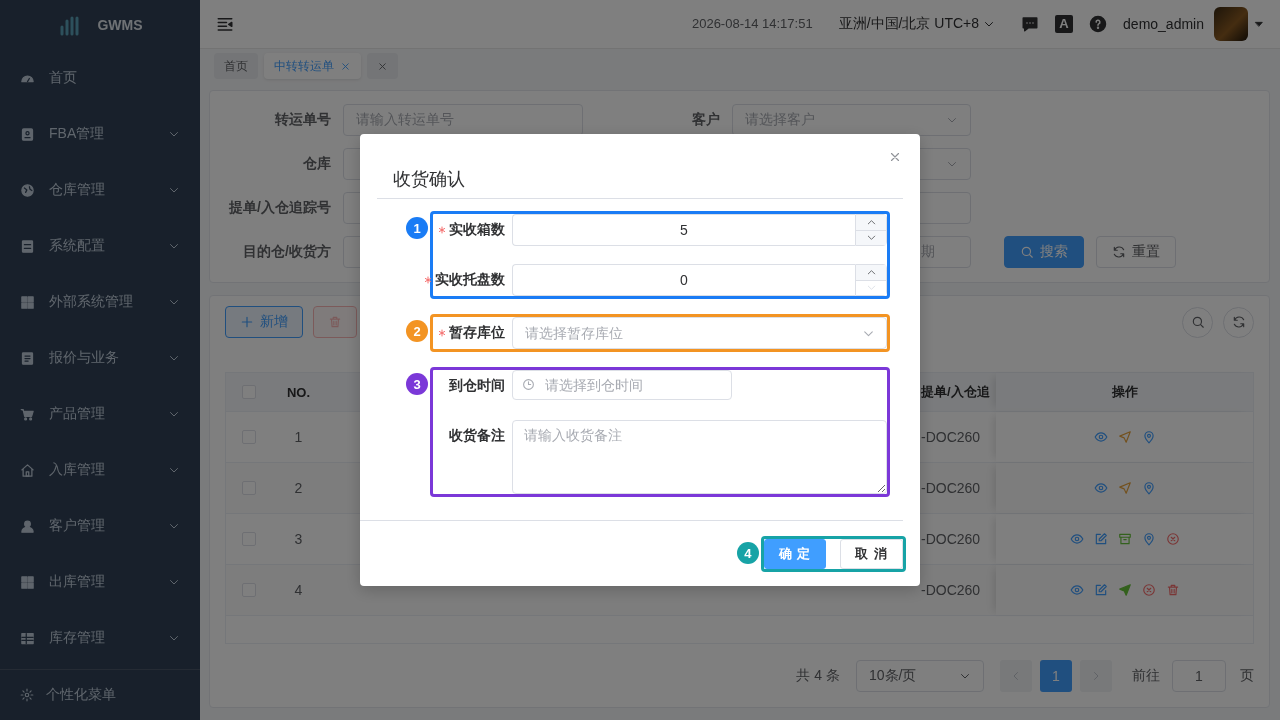 This screenshot has height=720, width=1280. What do you see at coordinates (298, 437) in the screenshot?
I see `table-cell: 1` at bounding box center [298, 437].